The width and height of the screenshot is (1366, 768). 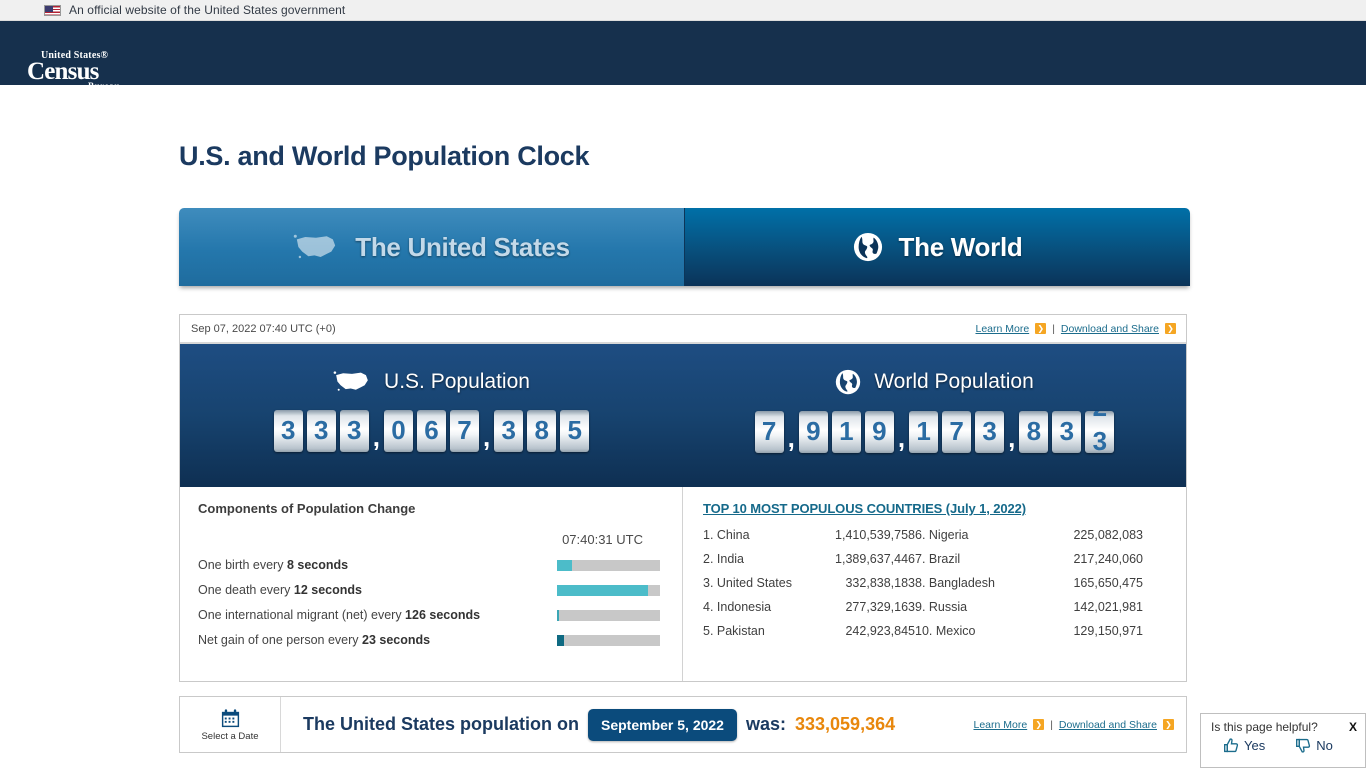 I want to click on census-header: United States® Census Bureau, so click(x=683, y=56).